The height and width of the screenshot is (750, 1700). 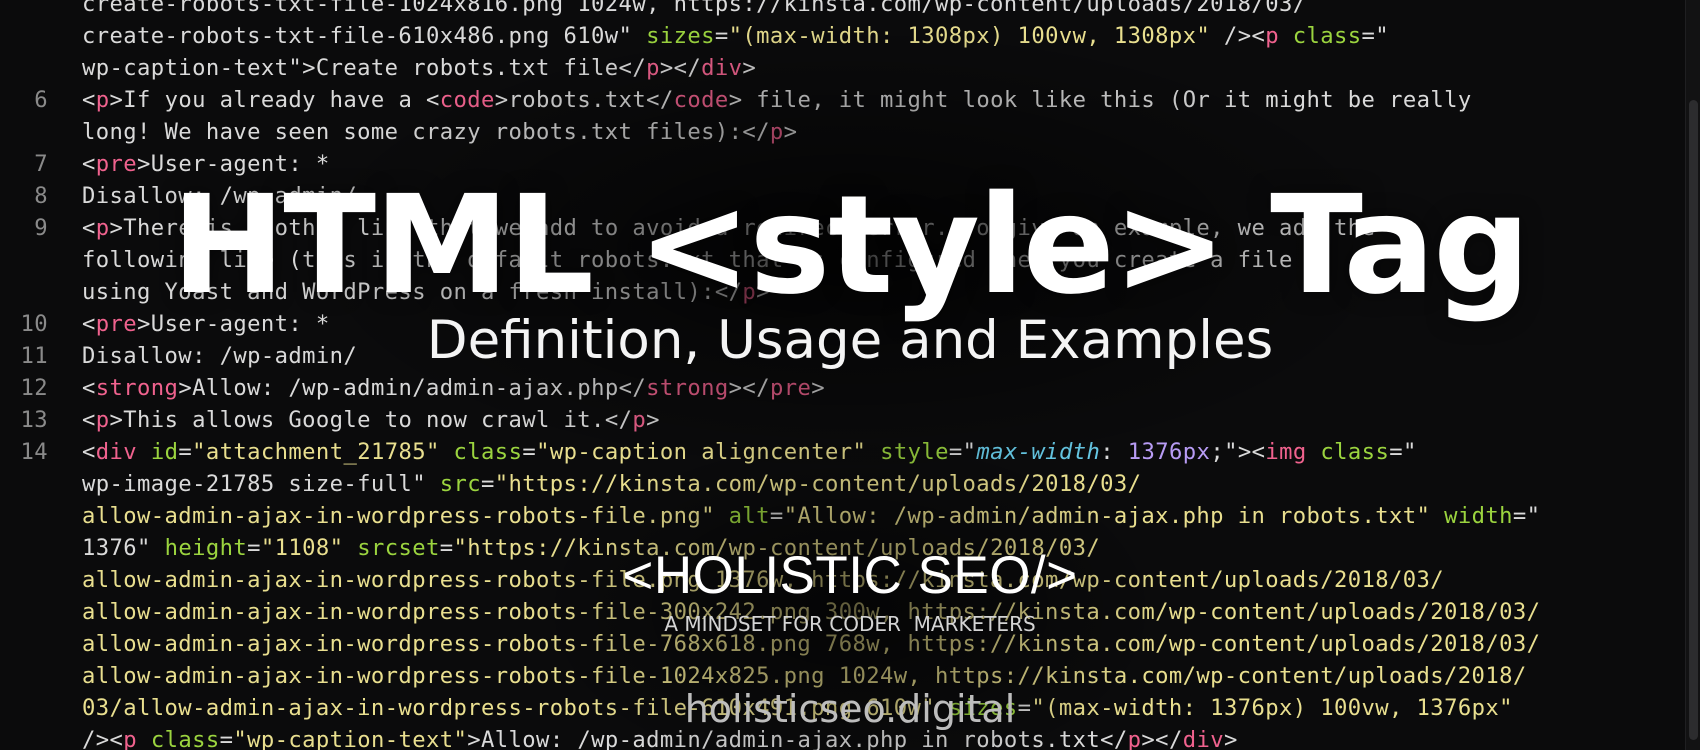 I want to click on line-number: 12, so click(x=34, y=388).